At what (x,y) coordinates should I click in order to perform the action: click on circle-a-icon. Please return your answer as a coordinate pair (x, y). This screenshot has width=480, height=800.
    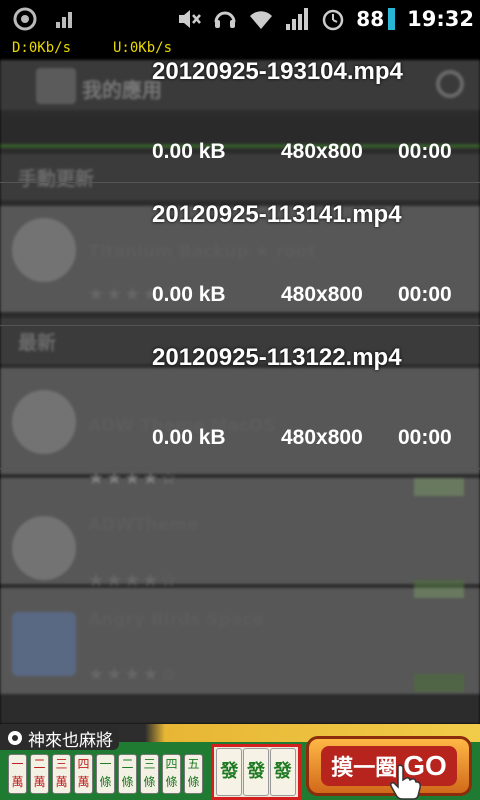
    Looking at the image, I should click on (25, 19).